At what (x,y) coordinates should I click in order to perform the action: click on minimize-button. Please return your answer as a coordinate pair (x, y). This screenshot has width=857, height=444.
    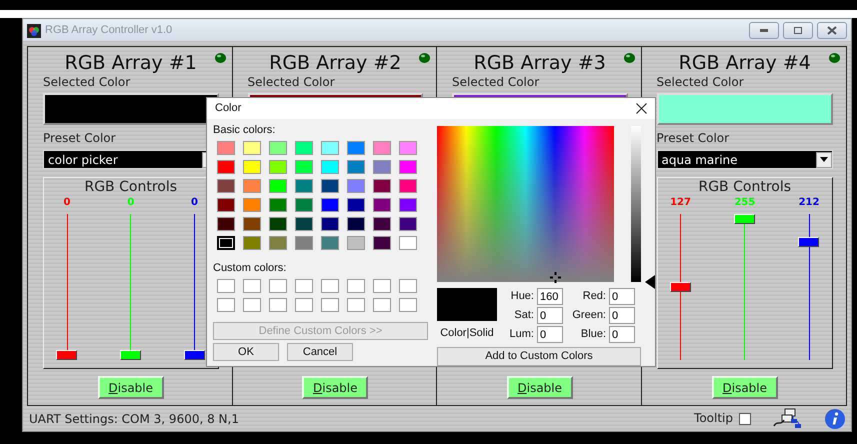
    Looking at the image, I should click on (764, 30).